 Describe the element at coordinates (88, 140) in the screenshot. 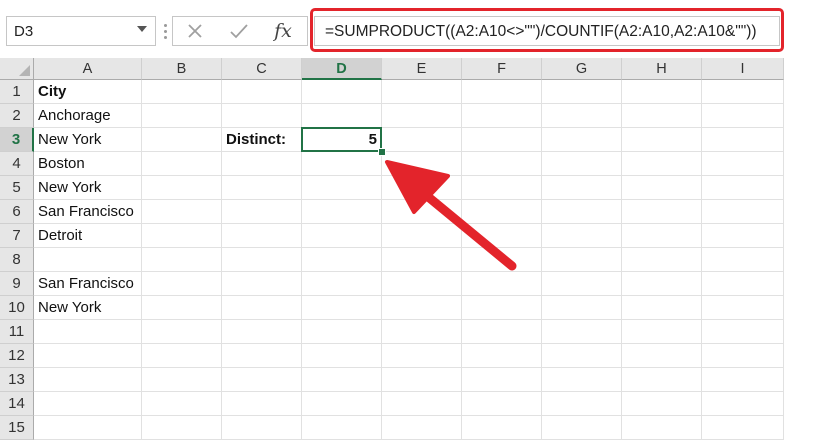

I see `cell-a3: New York` at that location.